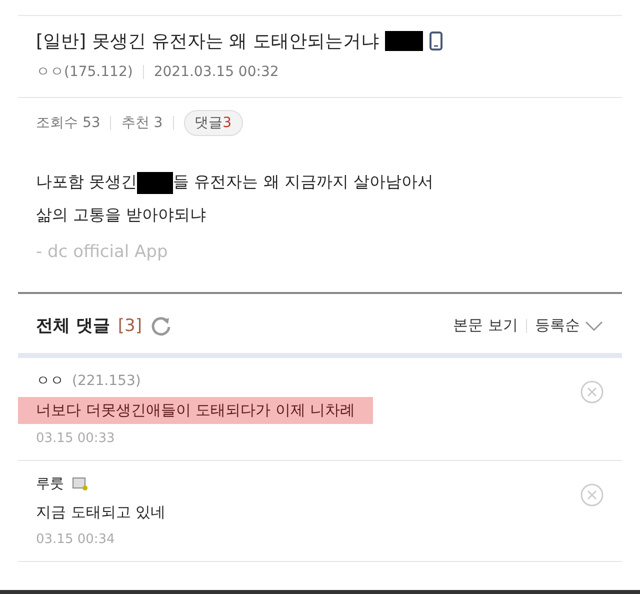 The height and width of the screenshot is (594, 640). I want to click on view-count: 조회수 53, so click(68, 123).